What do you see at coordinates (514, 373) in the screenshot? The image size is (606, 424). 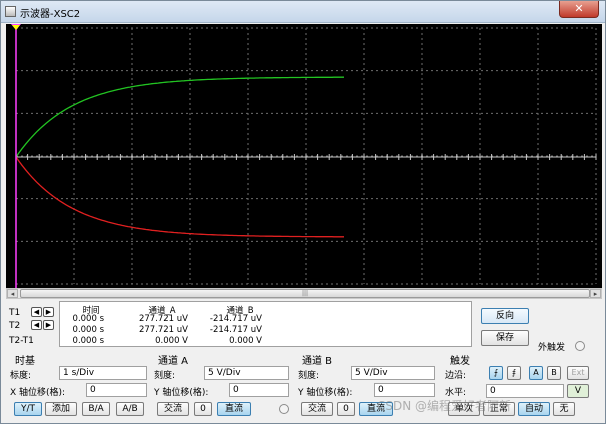 I see `falling-edge-icon: ⨎` at bounding box center [514, 373].